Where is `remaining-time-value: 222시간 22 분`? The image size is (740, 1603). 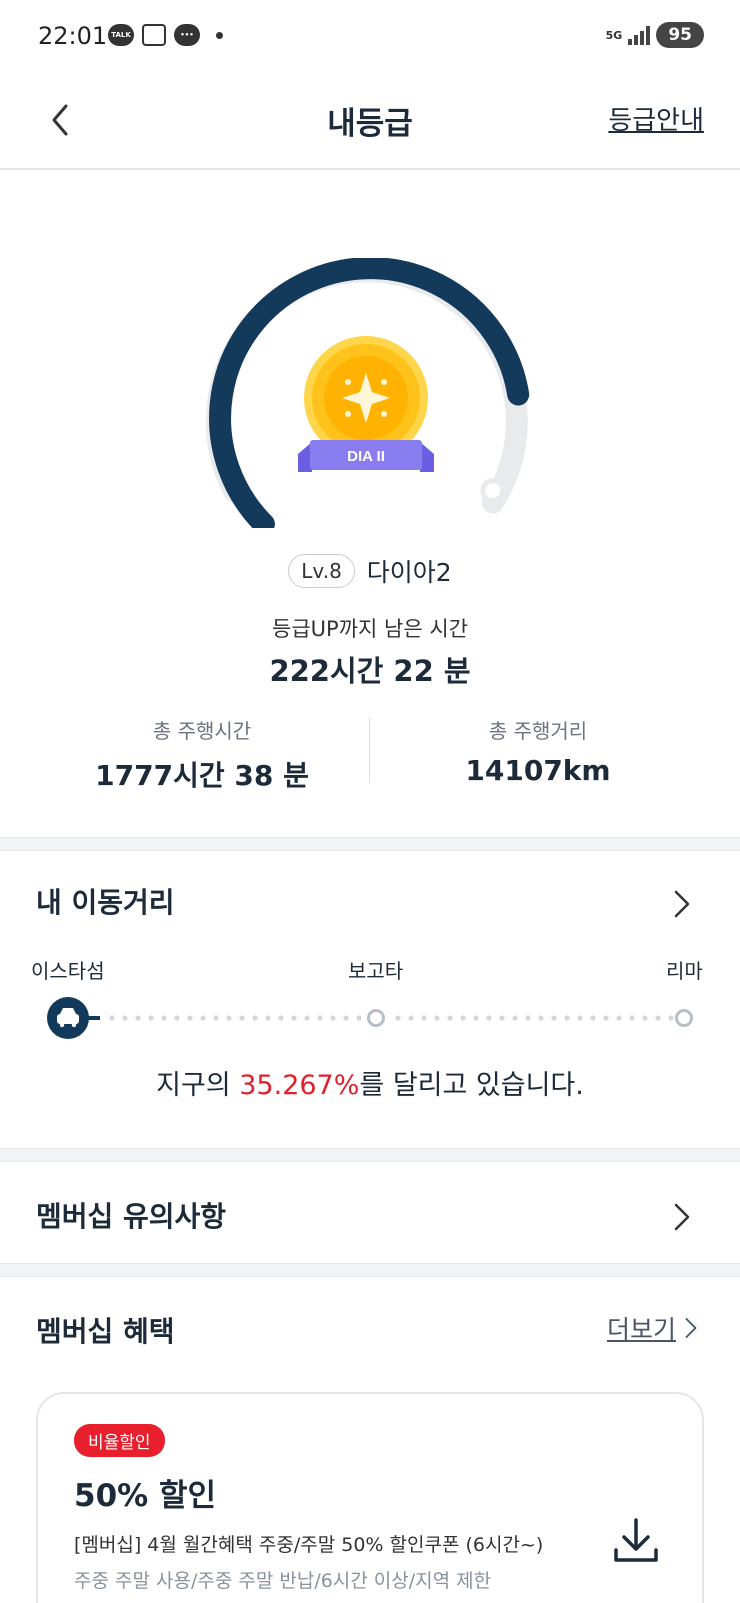
remaining-time-value: 222시간 22 분 is located at coordinates (370, 671).